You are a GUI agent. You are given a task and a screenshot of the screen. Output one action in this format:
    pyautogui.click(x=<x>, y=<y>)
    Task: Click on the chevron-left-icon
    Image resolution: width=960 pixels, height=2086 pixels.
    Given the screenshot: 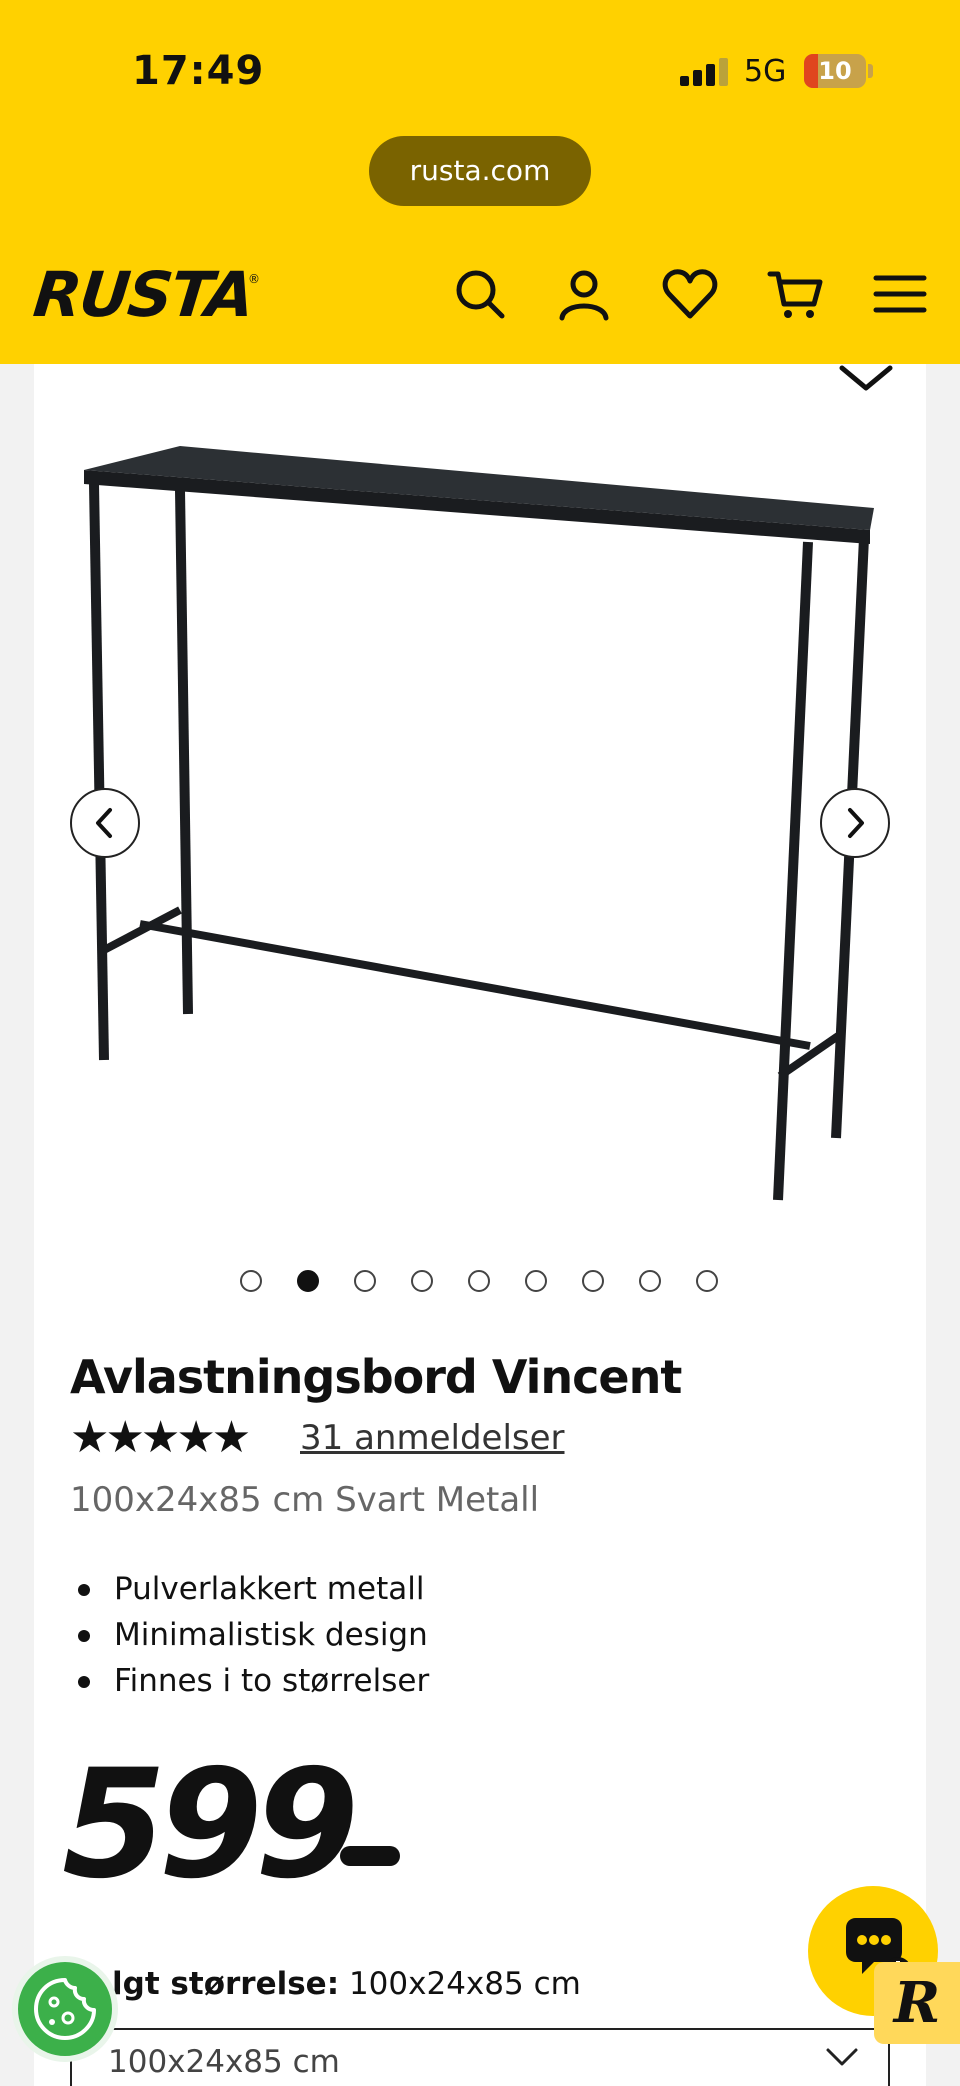 What is the action you would take?
    pyautogui.click(x=104, y=823)
    